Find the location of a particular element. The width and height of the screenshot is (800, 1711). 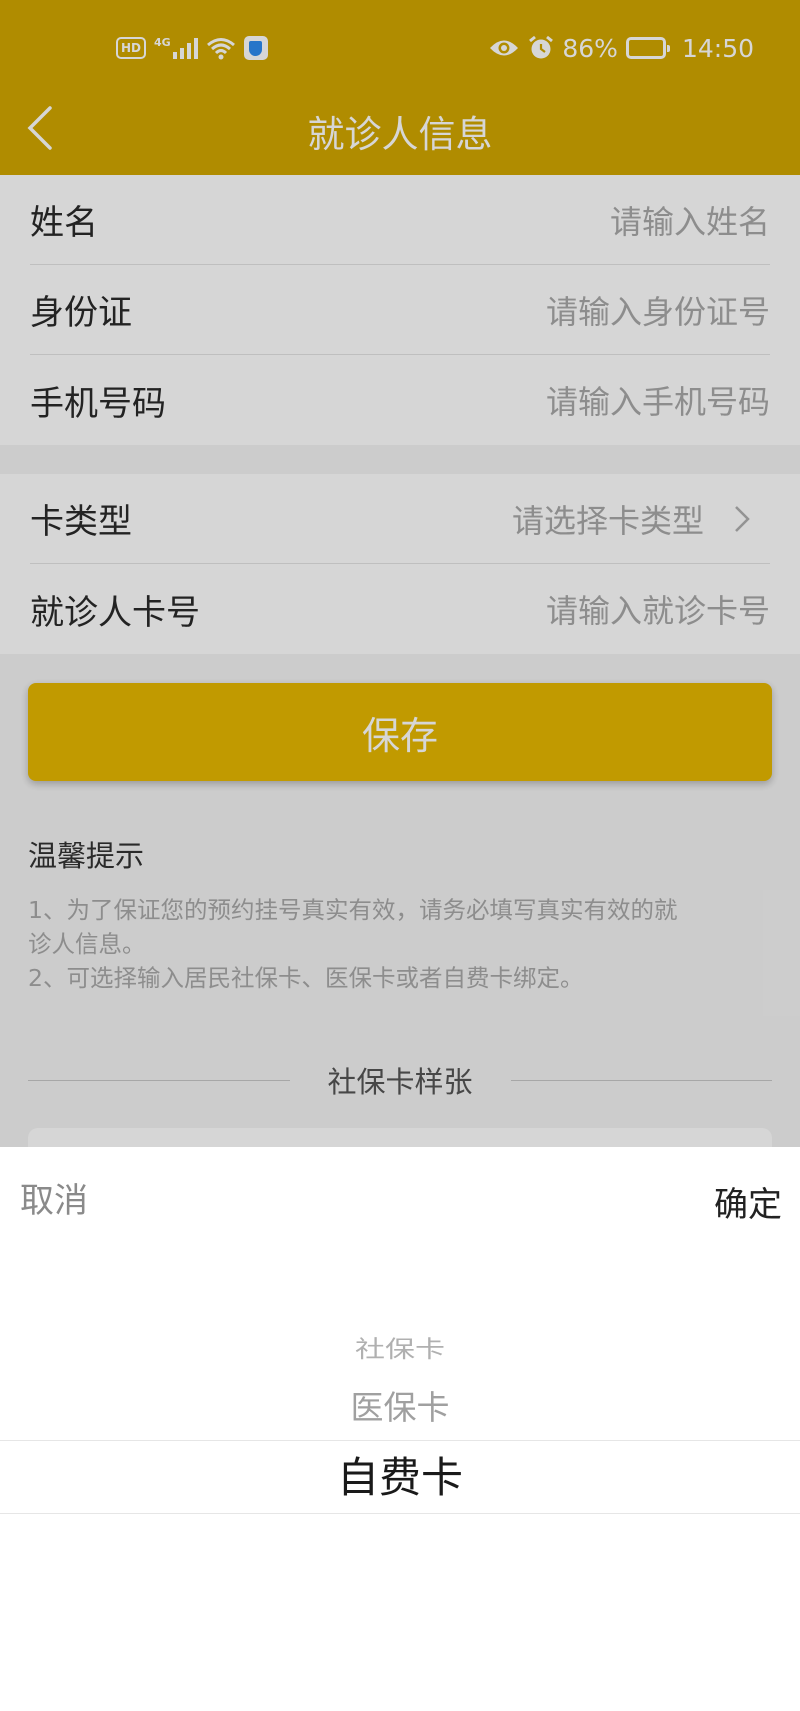

picker-confirm-button: 确定 is located at coordinates (748, 1201).